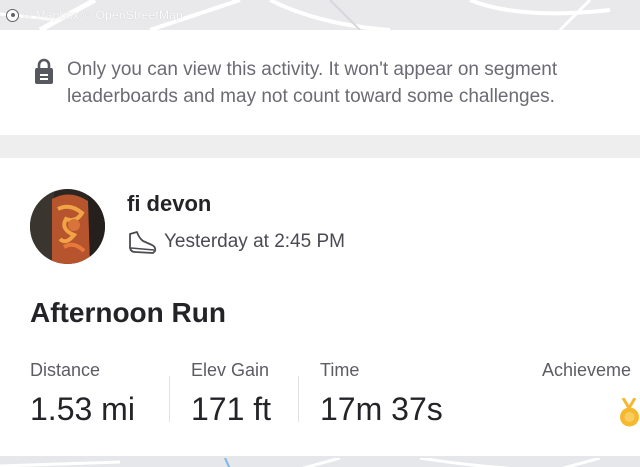 The image size is (640, 467). What do you see at coordinates (230, 370) in the screenshot?
I see `stat-label: Elev Gain` at bounding box center [230, 370].